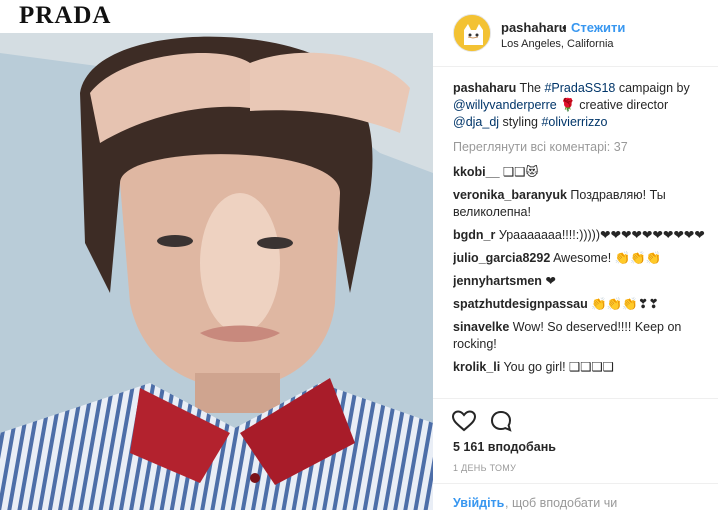 The height and width of the screenshot is (510, 718). I want to click on comment-username: veronika_baranyuk, so click(510, 195).